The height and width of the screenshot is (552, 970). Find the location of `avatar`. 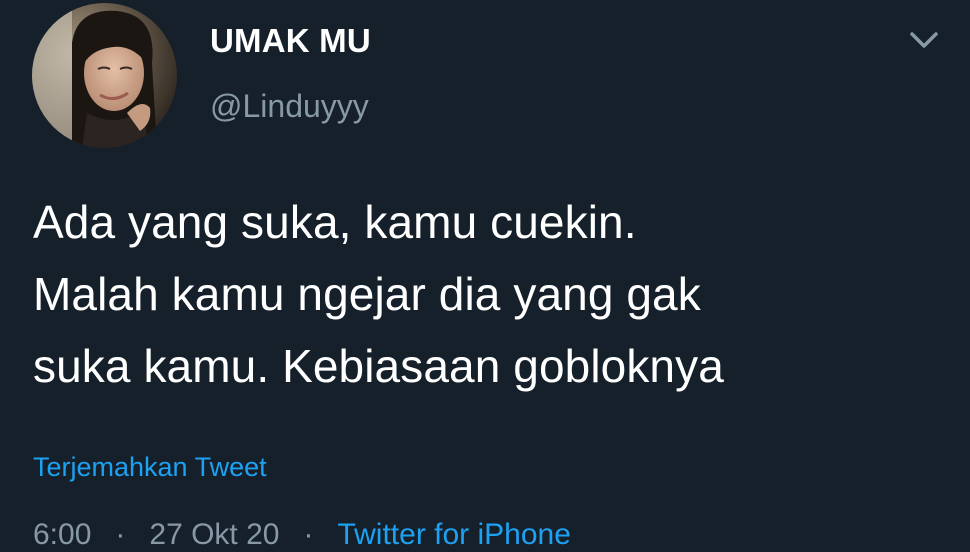

avatar is located at coordinates (104, 75).